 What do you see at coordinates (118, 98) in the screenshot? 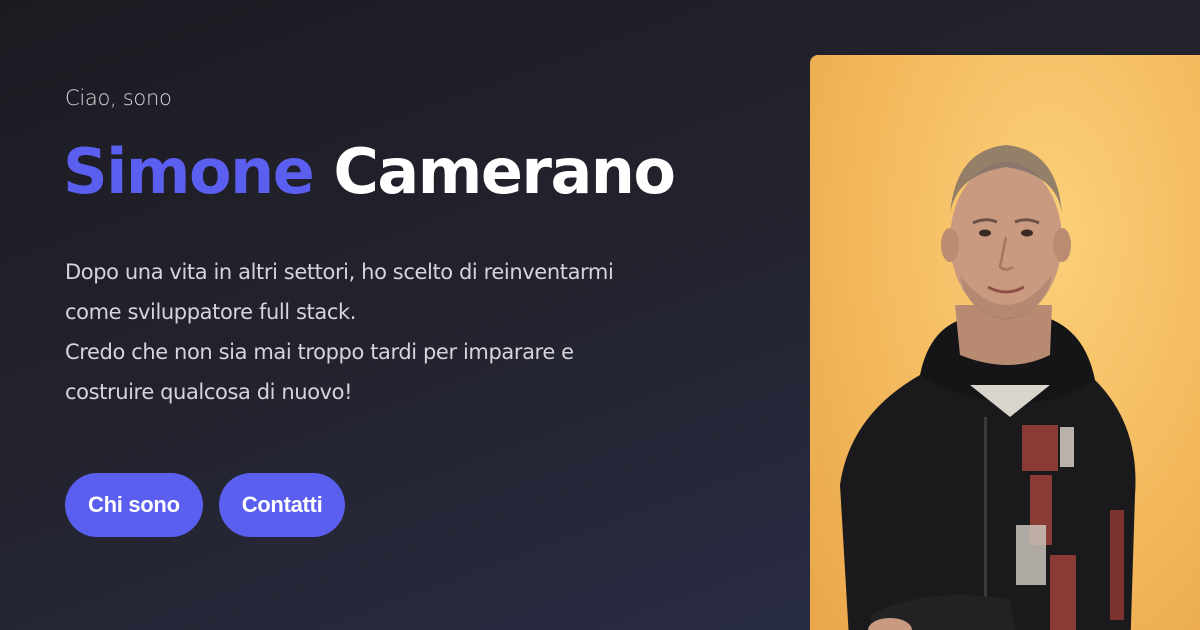
I see `intro-text: Ciao, sono` at bounding box center [118, 98].